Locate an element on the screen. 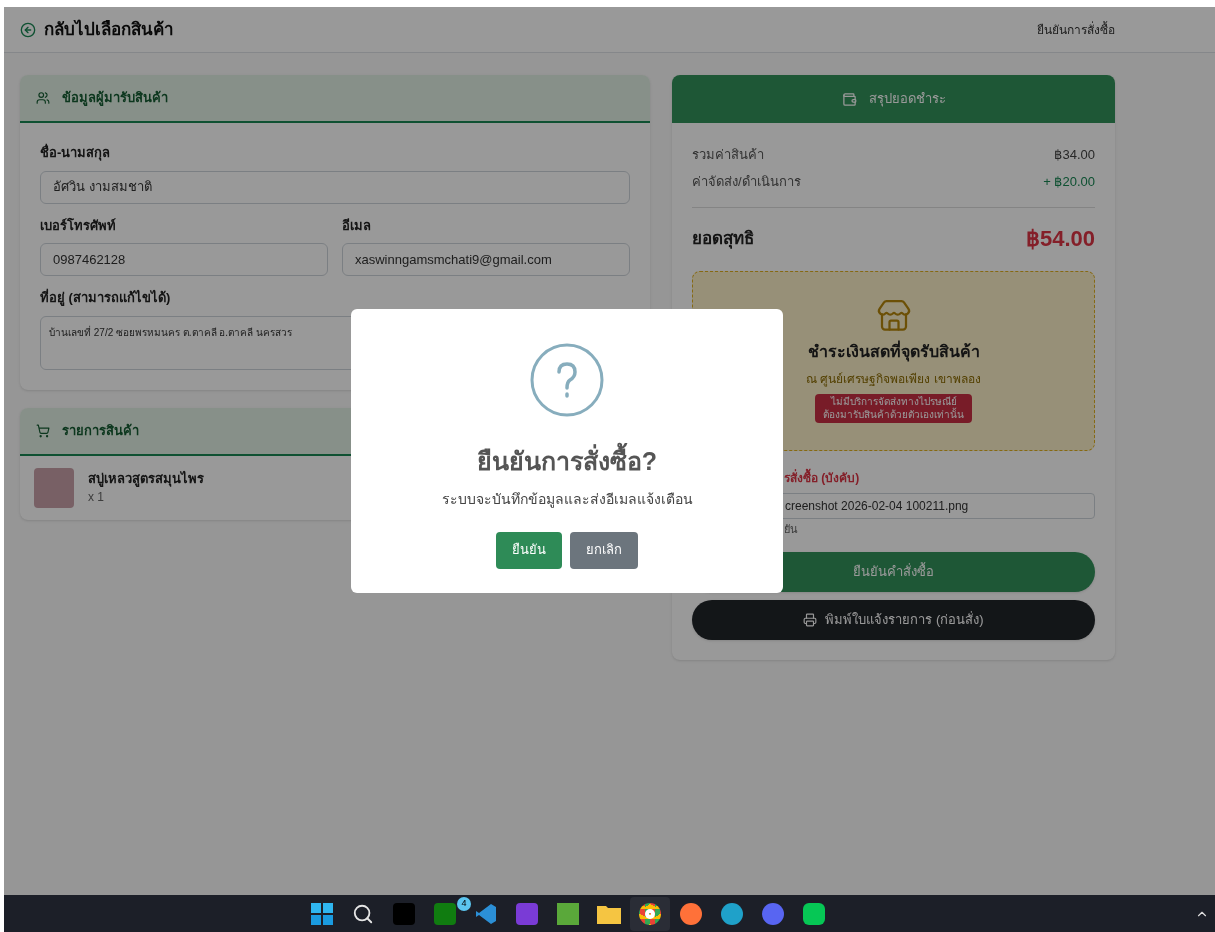  folder-icon is located at coordinates (609, 913).